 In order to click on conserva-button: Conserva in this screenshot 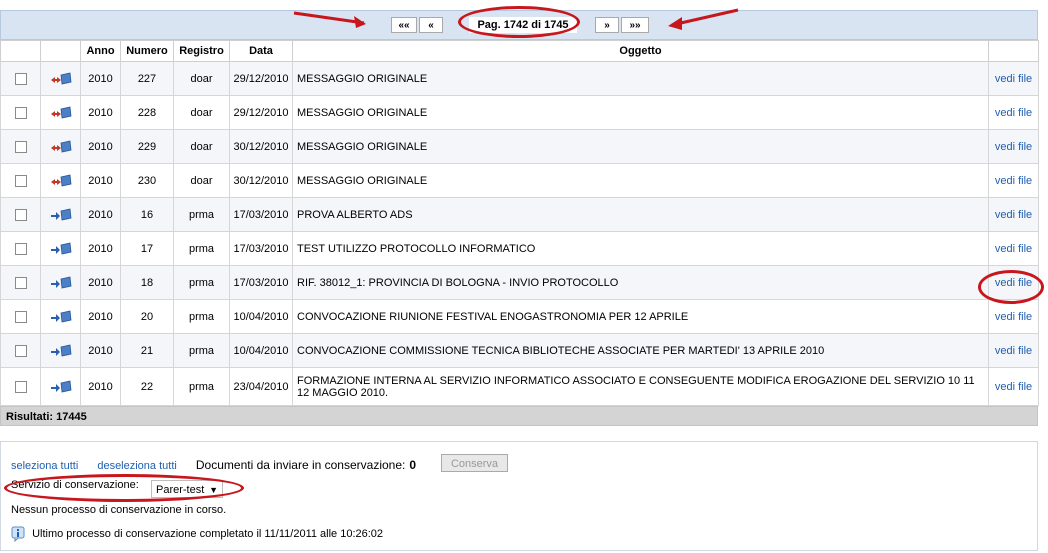, I will do `click(474, 463)`.